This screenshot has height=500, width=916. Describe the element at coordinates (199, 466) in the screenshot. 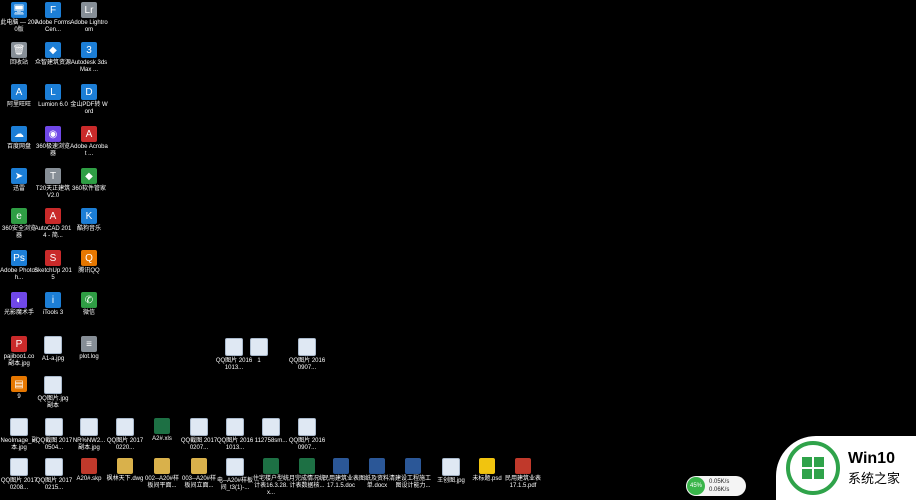

I see `a20ceil-icon` at that location.